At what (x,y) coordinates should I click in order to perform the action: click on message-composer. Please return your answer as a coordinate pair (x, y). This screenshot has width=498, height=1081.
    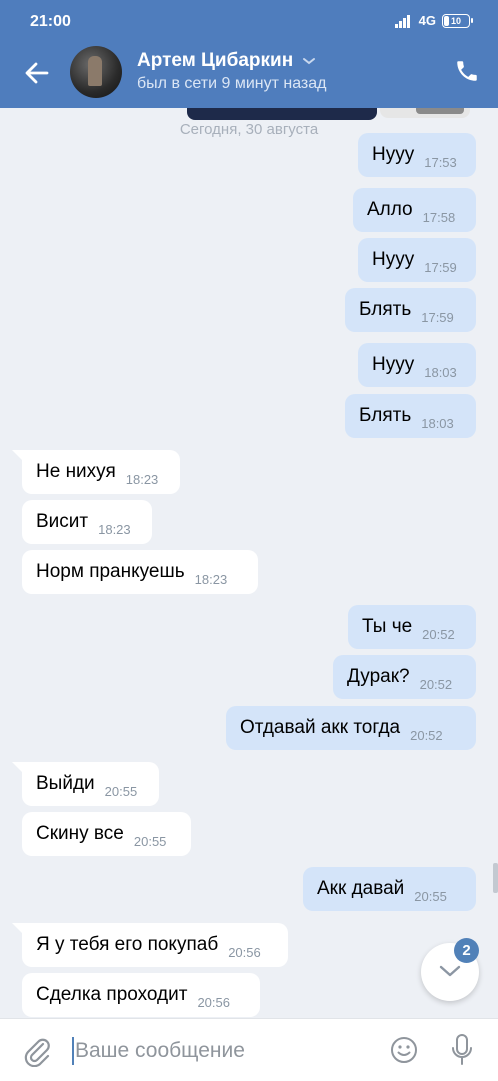
    Looking at the image, I should click on (249, 1049).